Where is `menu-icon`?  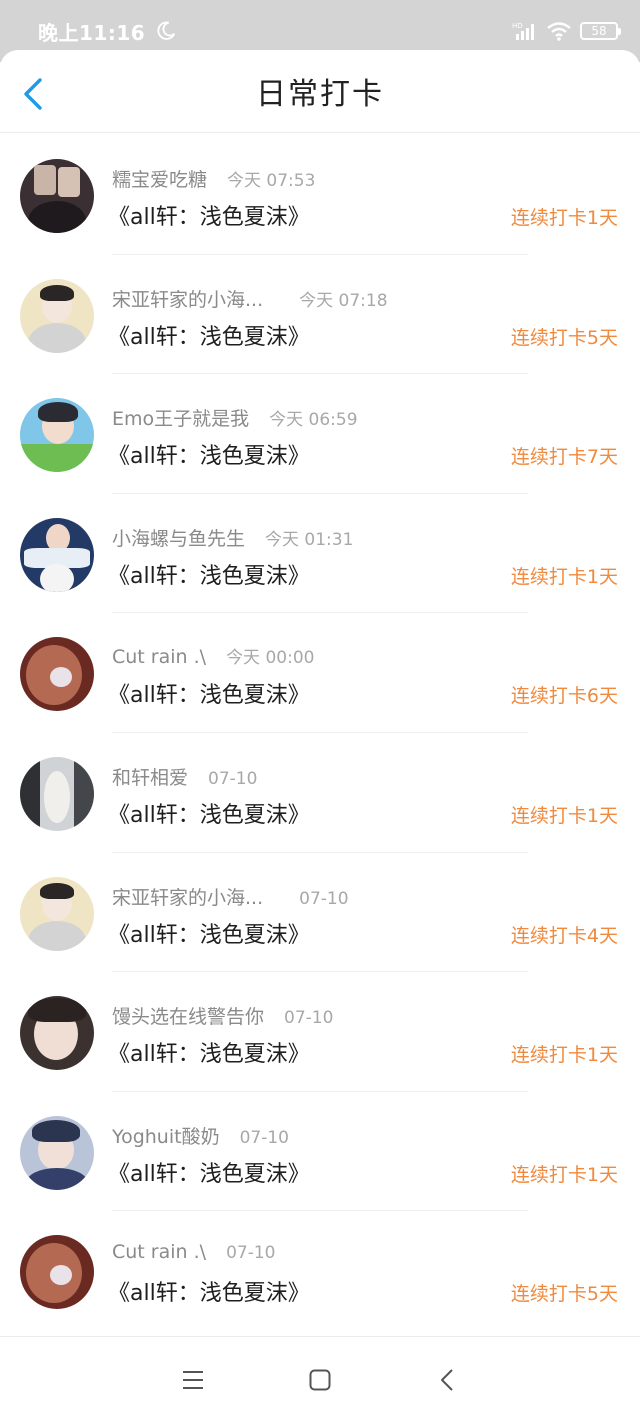 menu-icon is located at coordinates (193, 1379).